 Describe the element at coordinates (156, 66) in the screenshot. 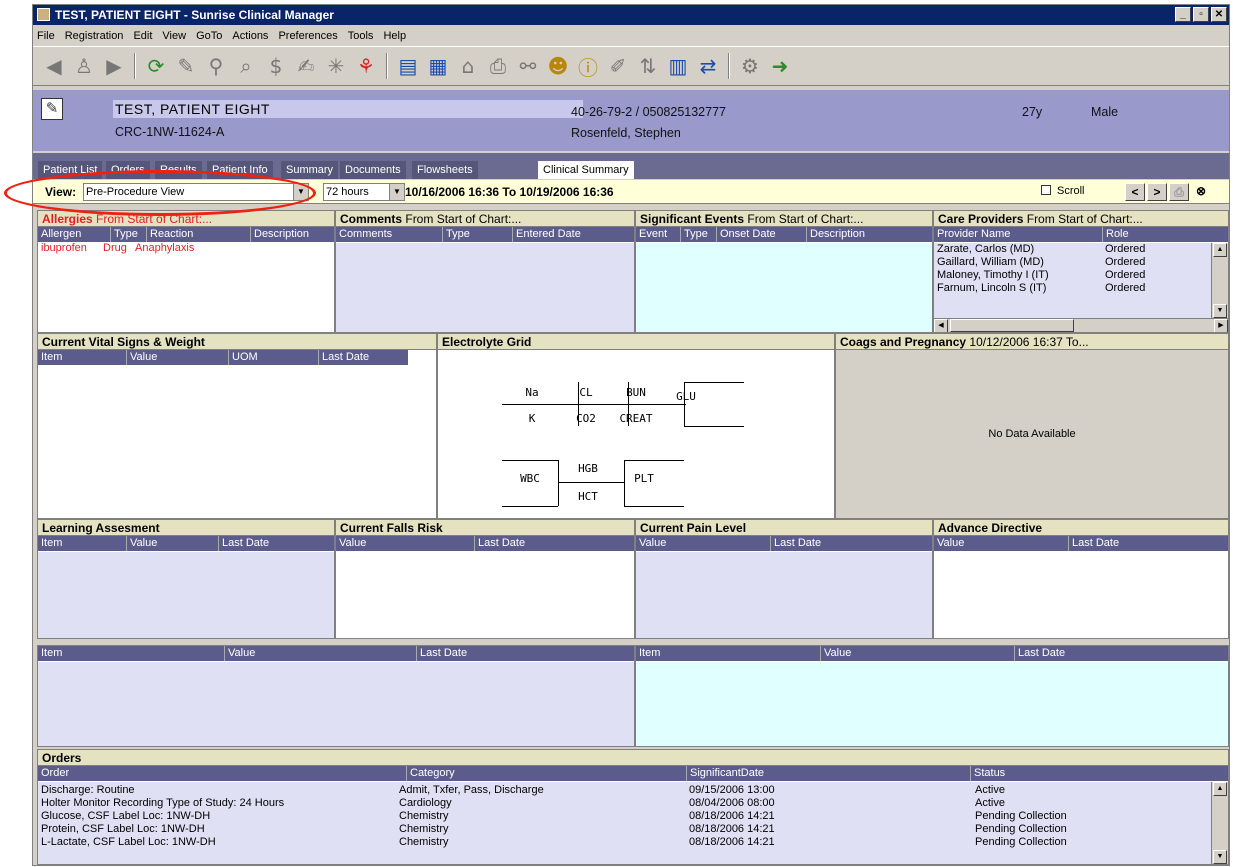

I see `refresh-icon: ⟳` at that location.